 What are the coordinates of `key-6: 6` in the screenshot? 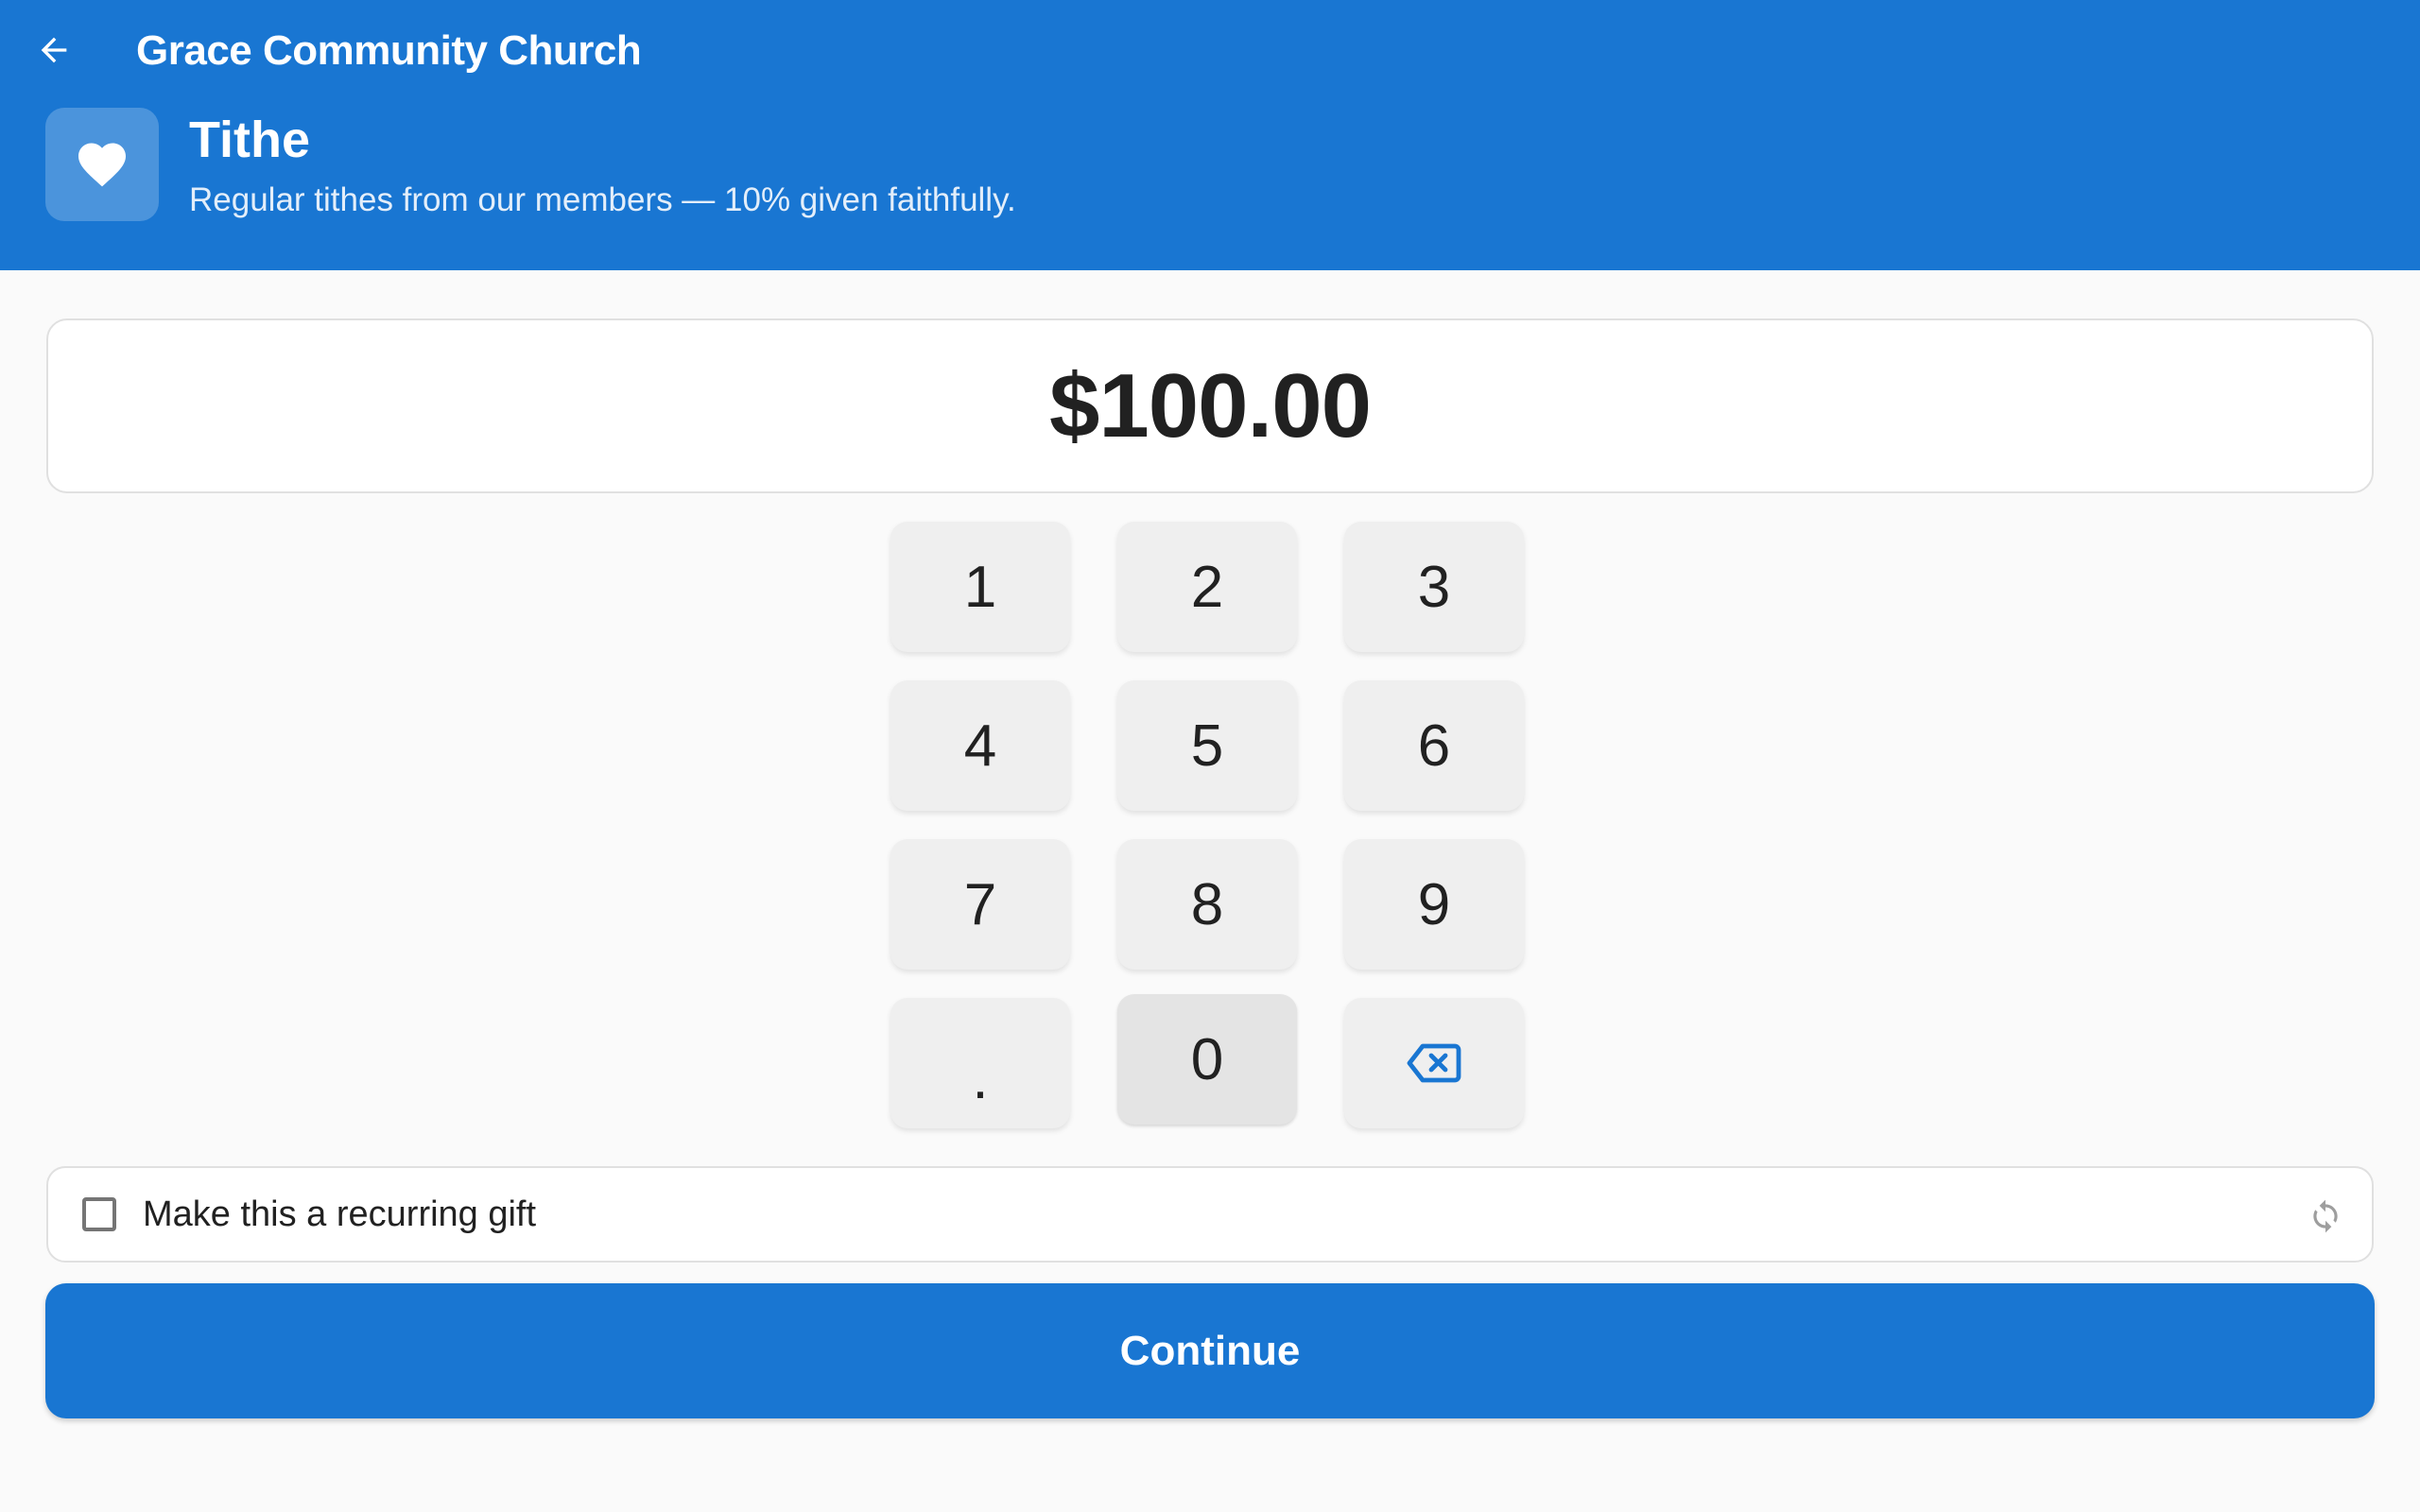 It's located at (1434, 745).